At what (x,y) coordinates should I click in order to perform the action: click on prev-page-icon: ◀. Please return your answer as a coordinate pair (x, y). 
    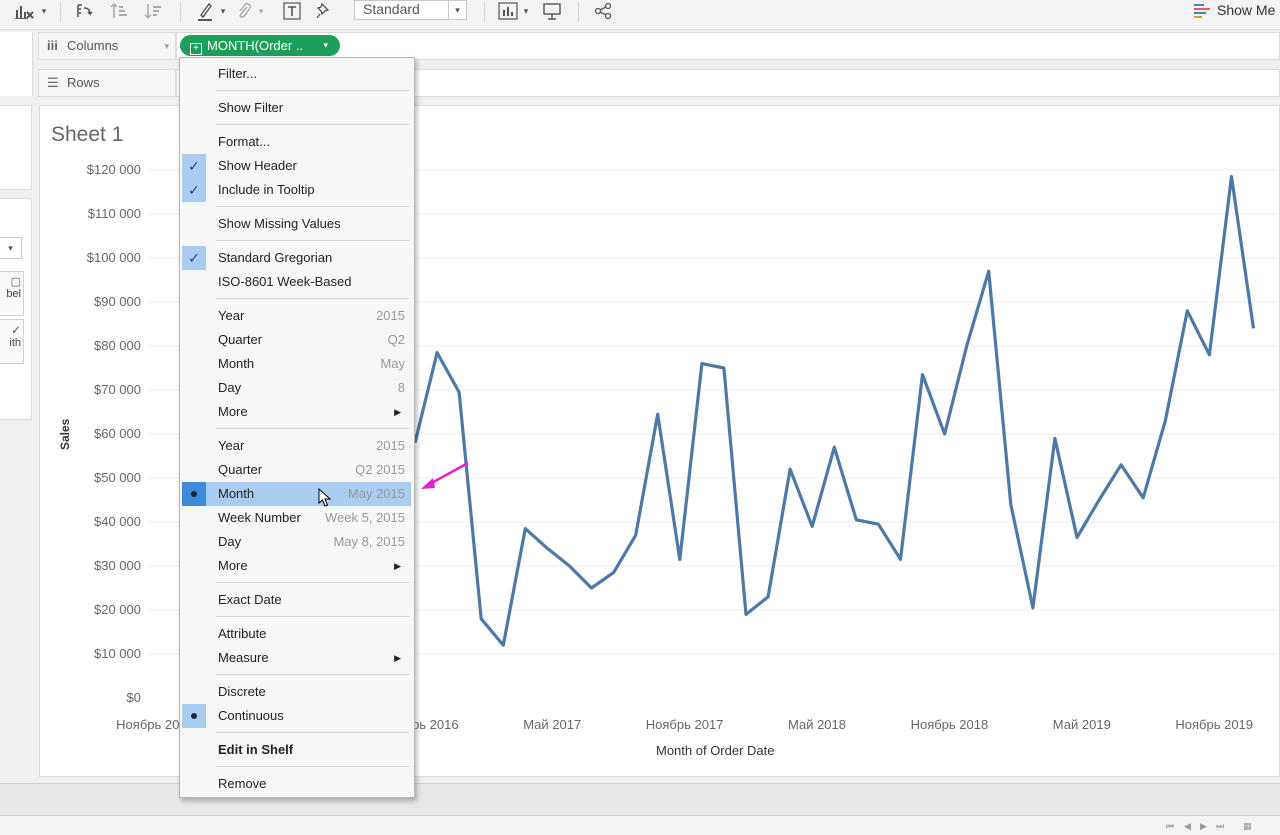
    Looking at the image, I should click on (1187, 826).